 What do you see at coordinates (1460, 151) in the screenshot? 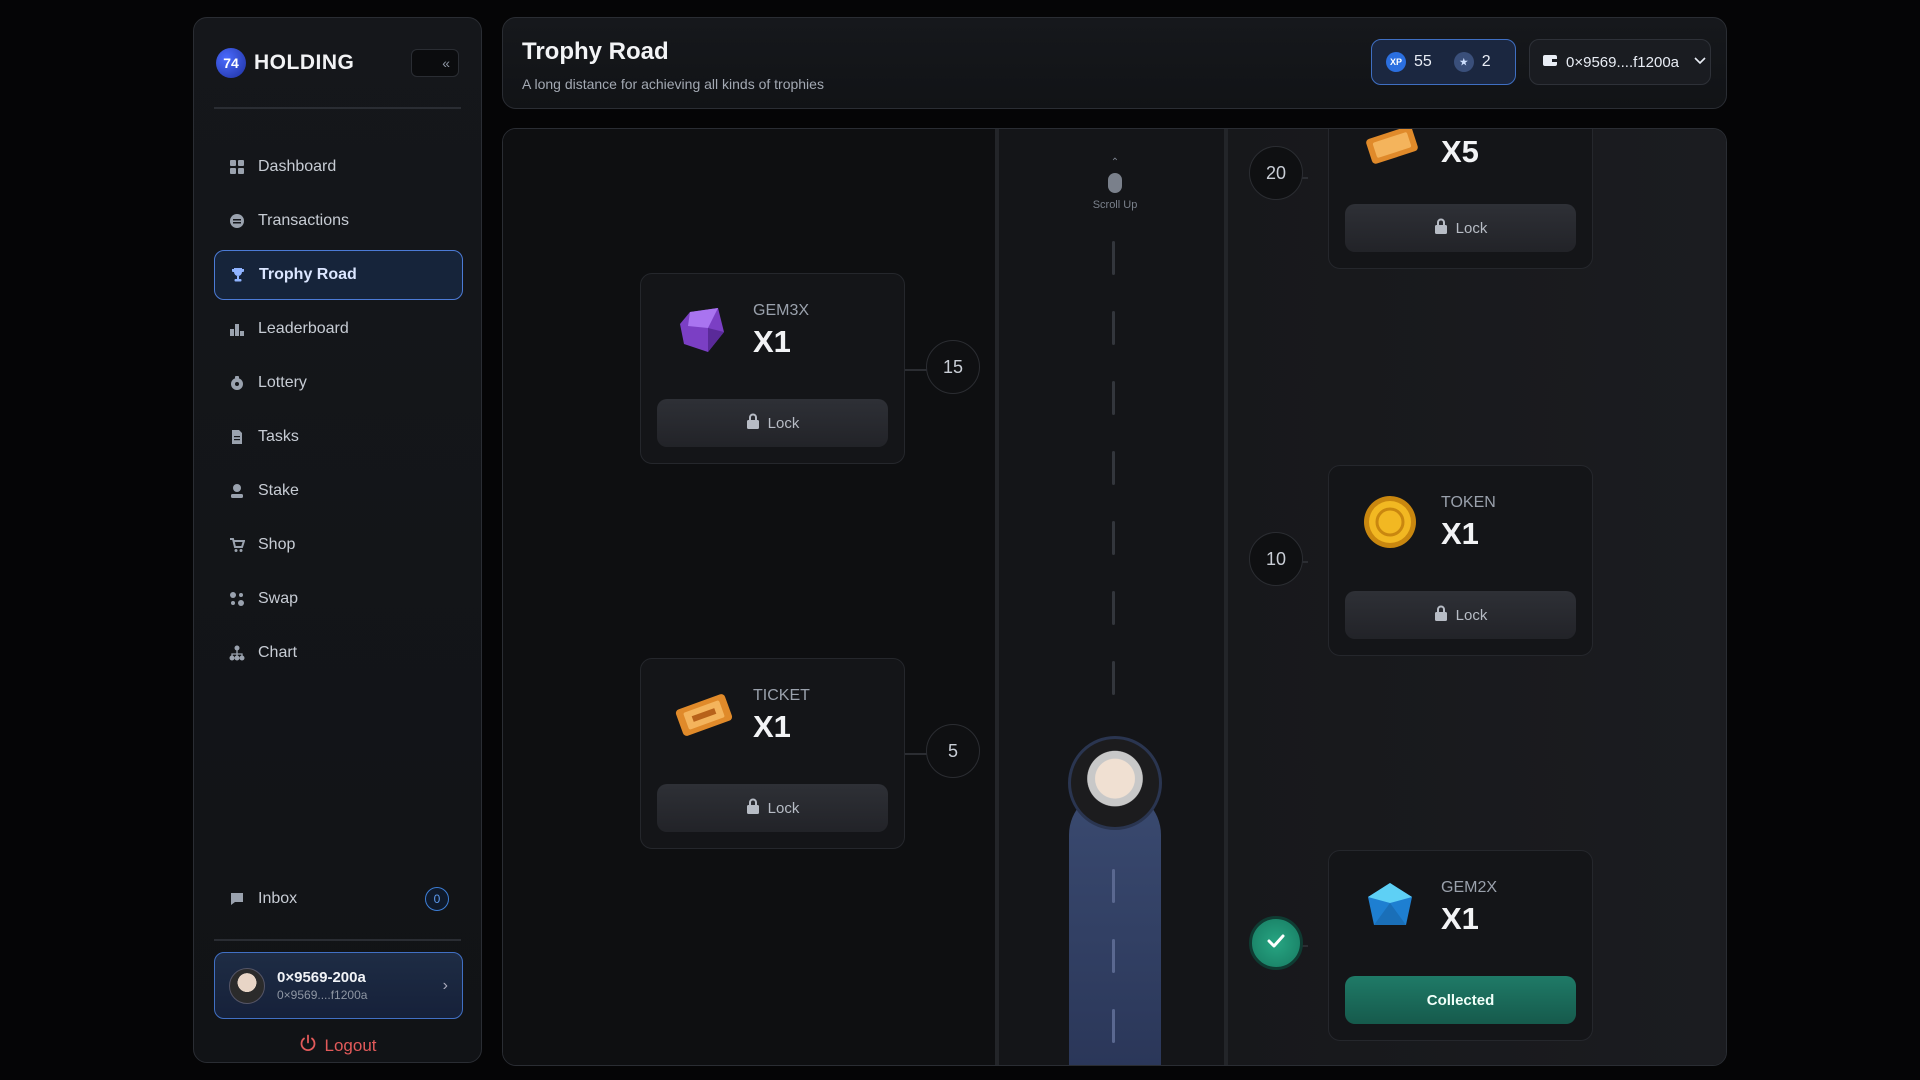
I see `reward-quantity: X5` at bounding box center [1460, 151].